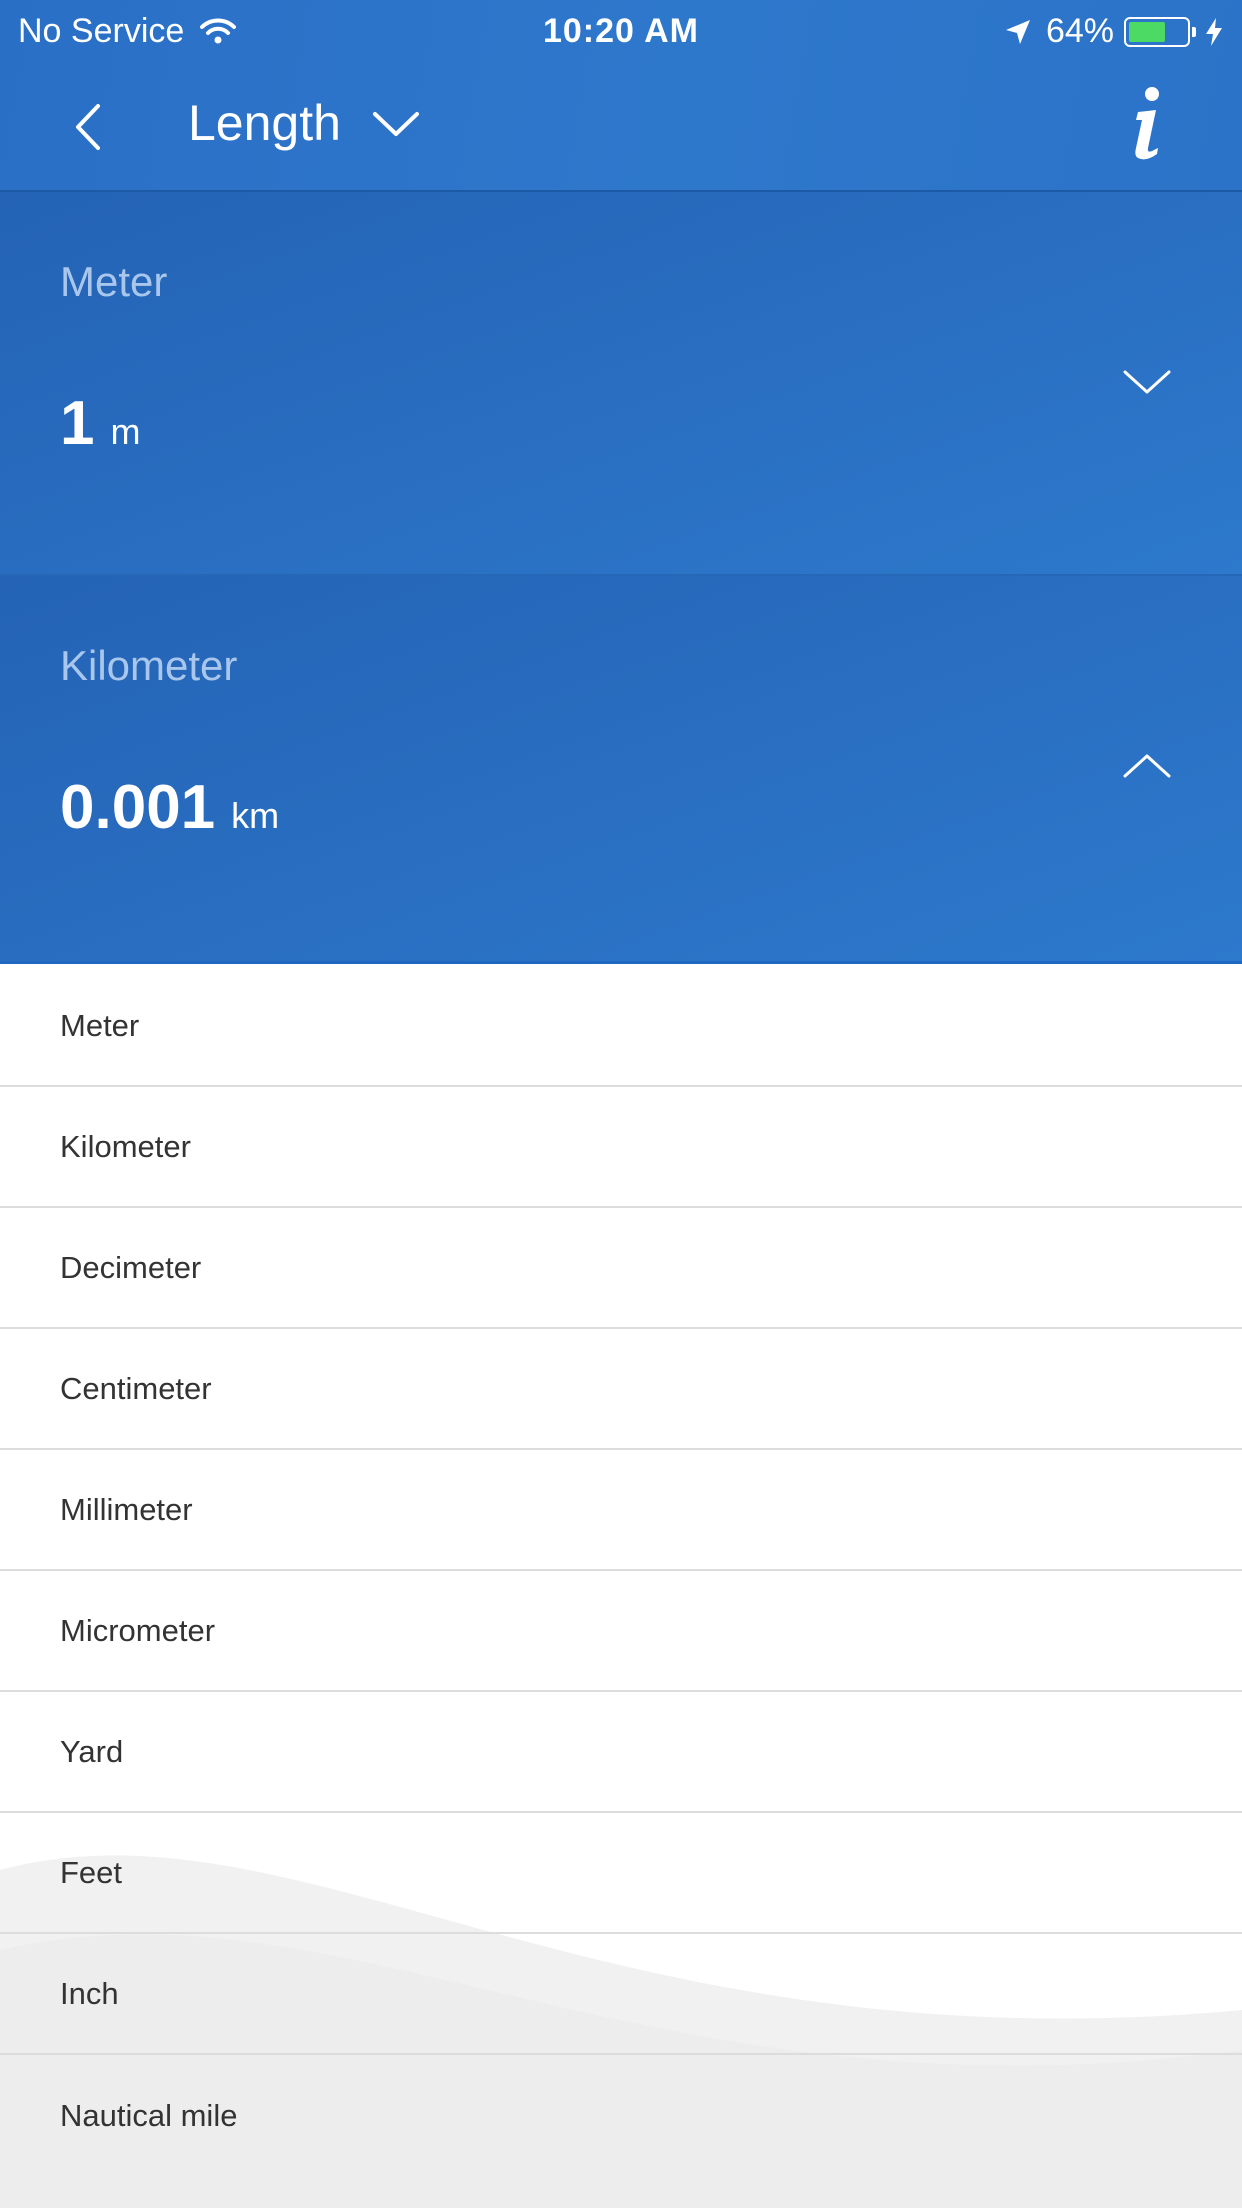  I want to click on from-unit-value: 1 m, so click(100, 423).